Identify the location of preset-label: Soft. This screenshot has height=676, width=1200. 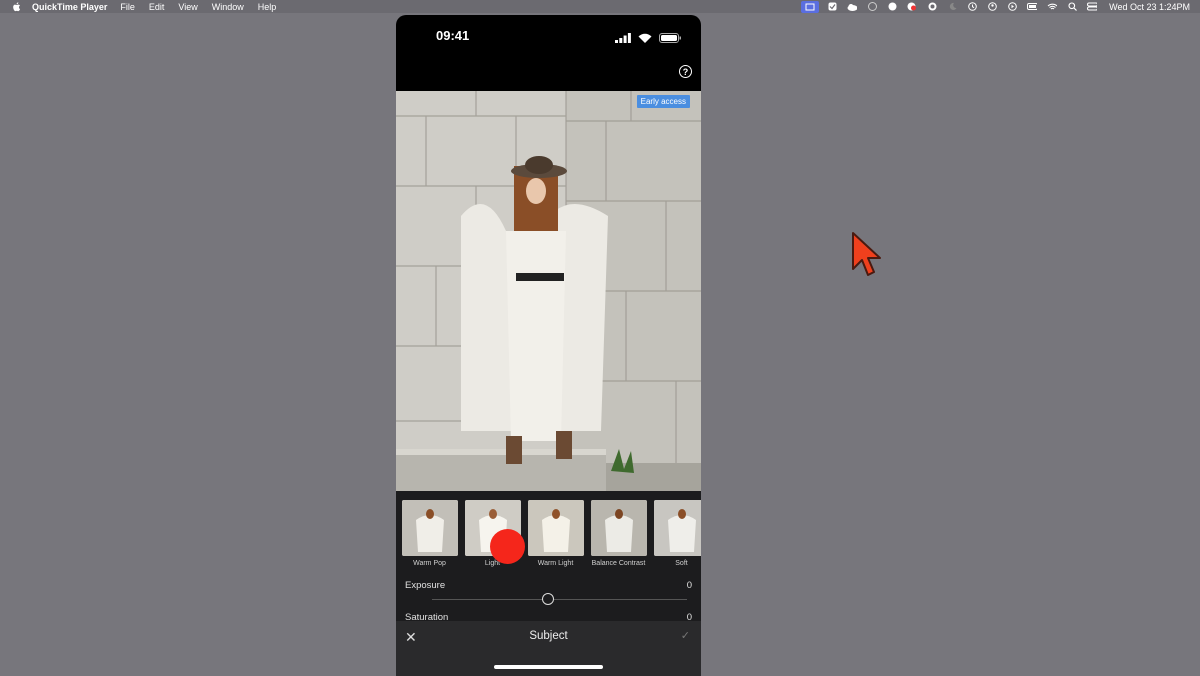
(681, 563).